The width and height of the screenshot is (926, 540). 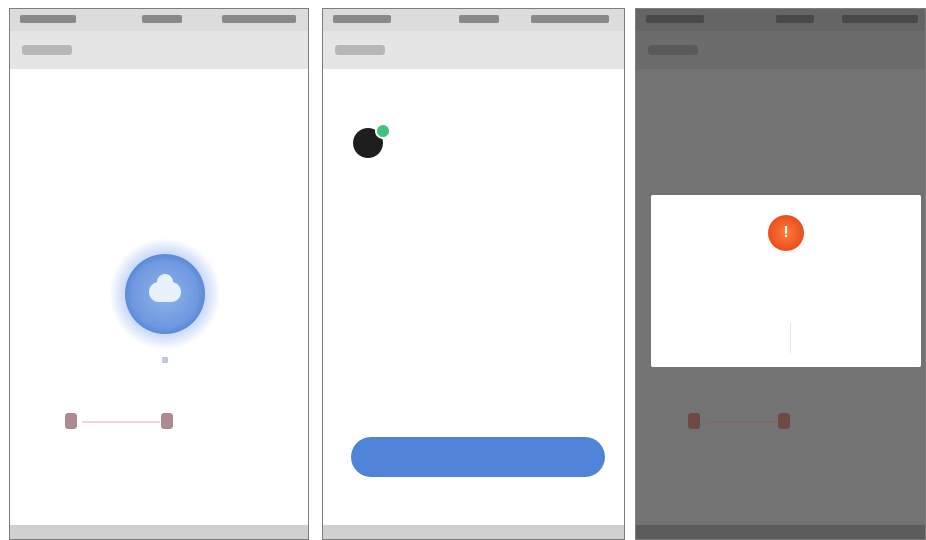 I want to click on dialog-cancel-button, so click(x=709, y=332).